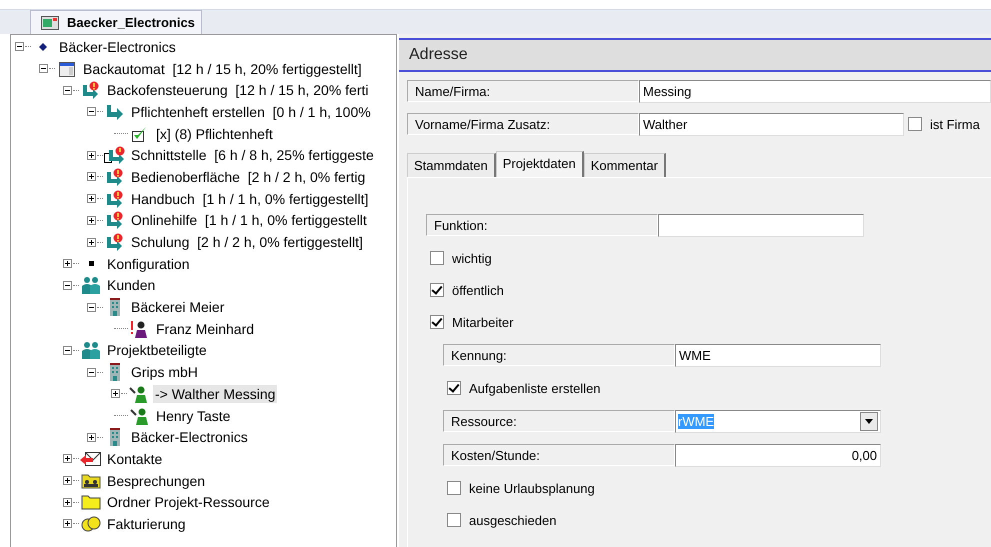 The image size is (991, 547). Describe the element at coordinates (249, 220) in the screenshot. I see `tree-item: Onlinehilfe [1 h / 1 h, 0% fertiggestellt` at that location.